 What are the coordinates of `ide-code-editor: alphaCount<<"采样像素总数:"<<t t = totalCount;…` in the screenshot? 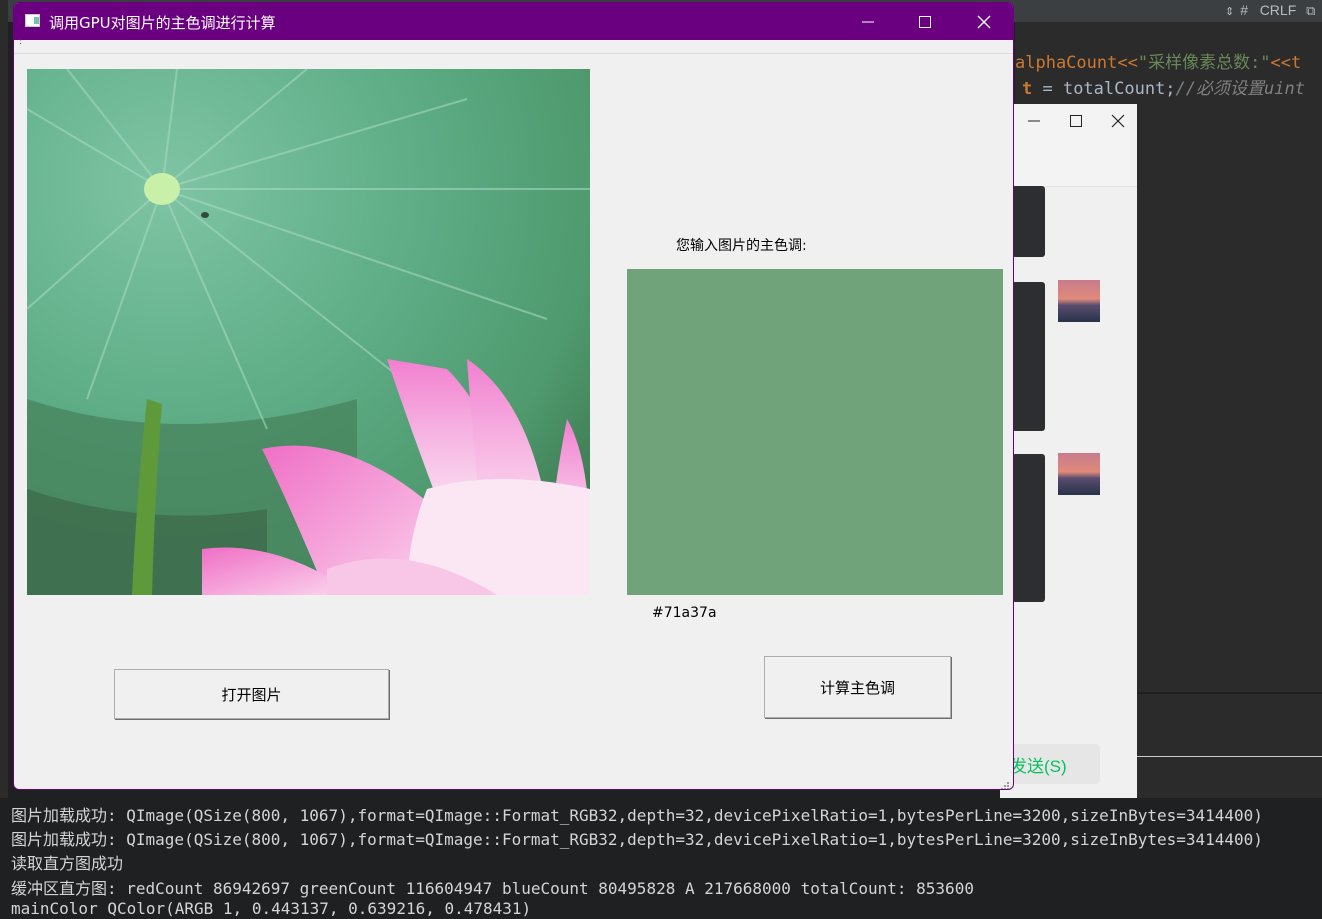 It's located at (1168, 63).